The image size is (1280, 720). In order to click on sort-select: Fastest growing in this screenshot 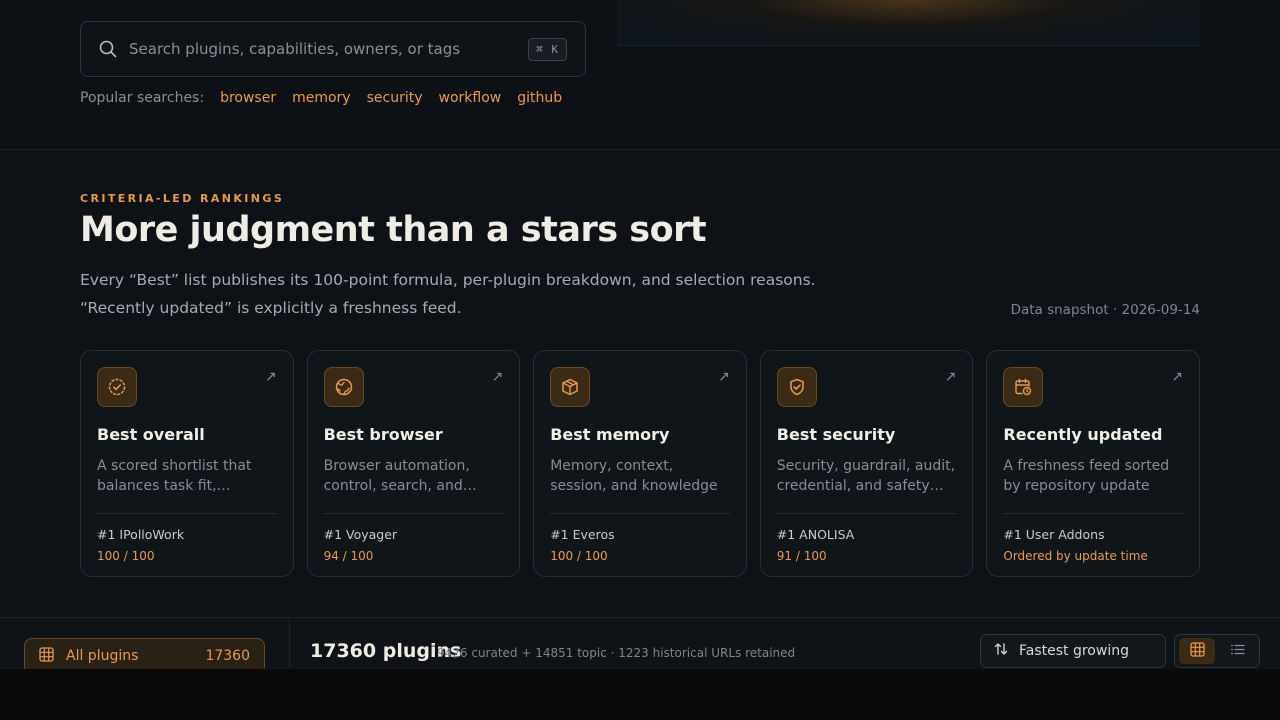, I will do `click(1073, 651)`.